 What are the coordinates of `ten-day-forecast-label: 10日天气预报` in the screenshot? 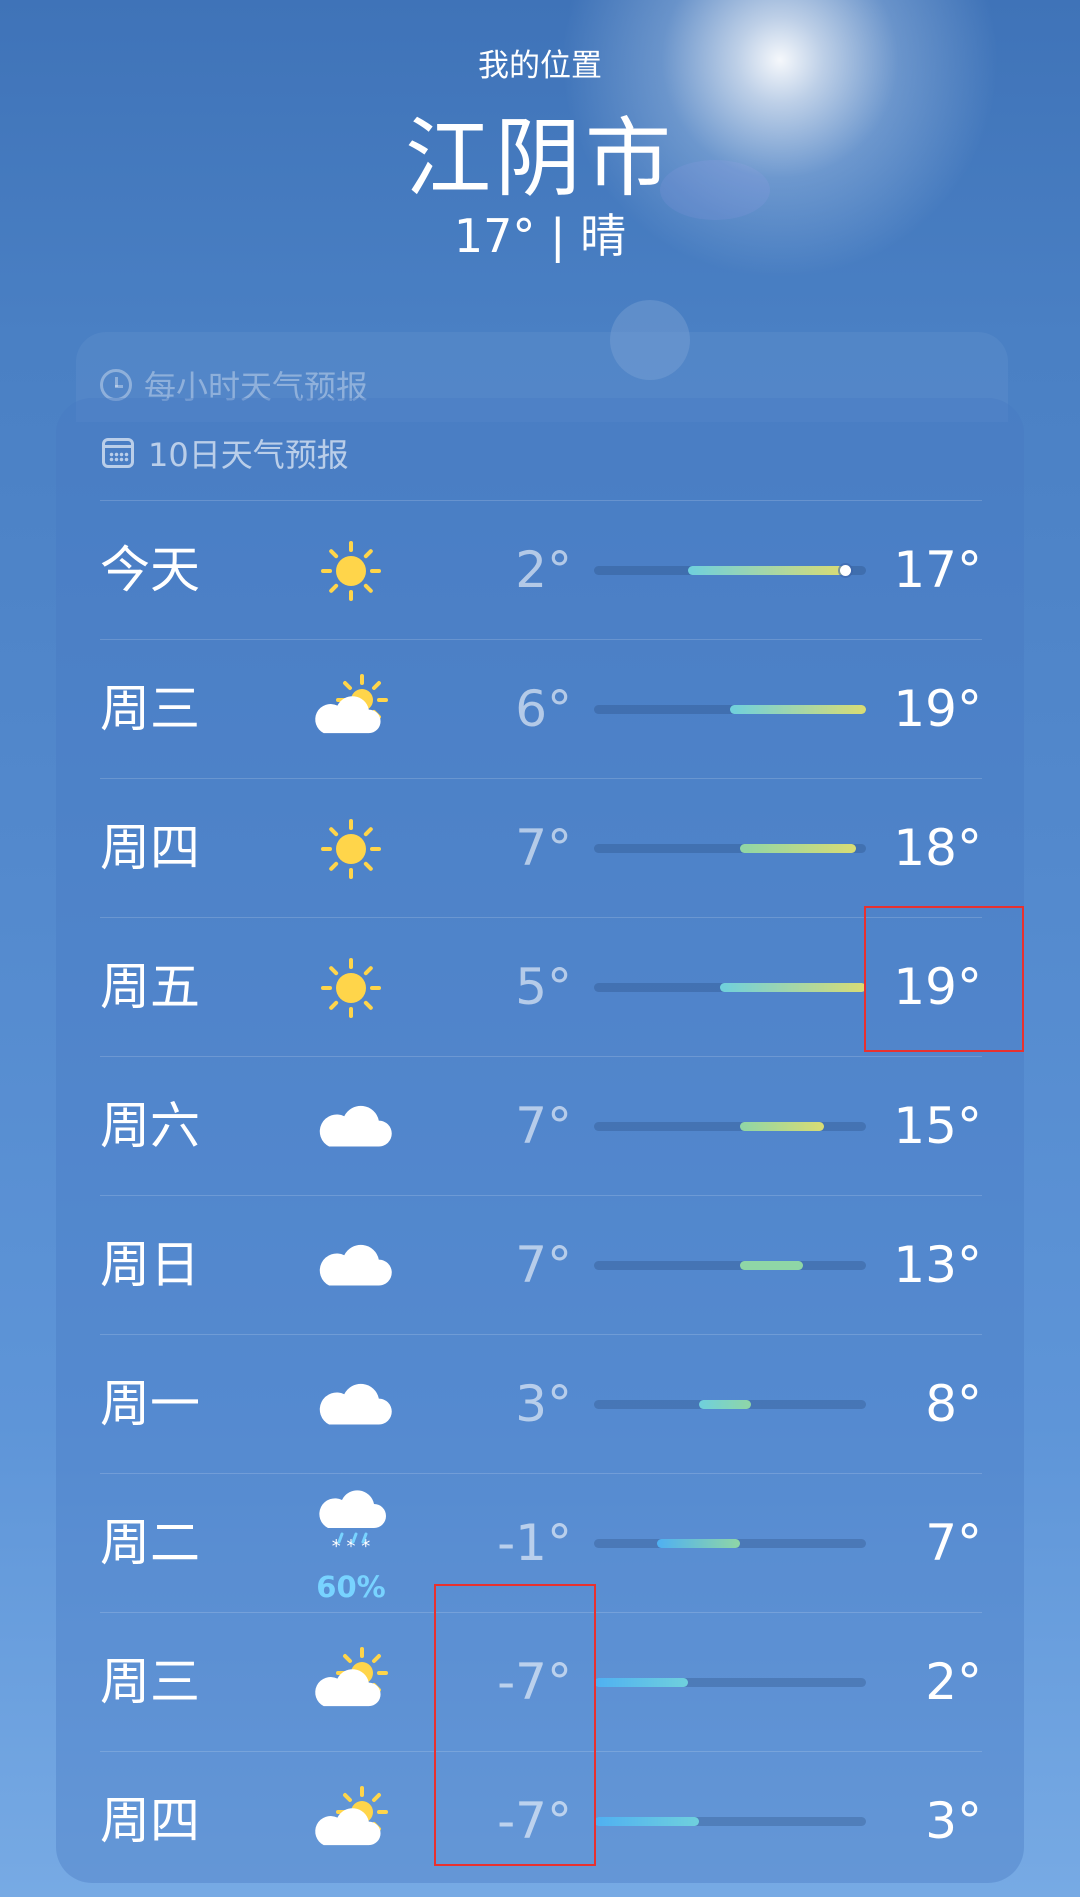 It's located at (248, 455).